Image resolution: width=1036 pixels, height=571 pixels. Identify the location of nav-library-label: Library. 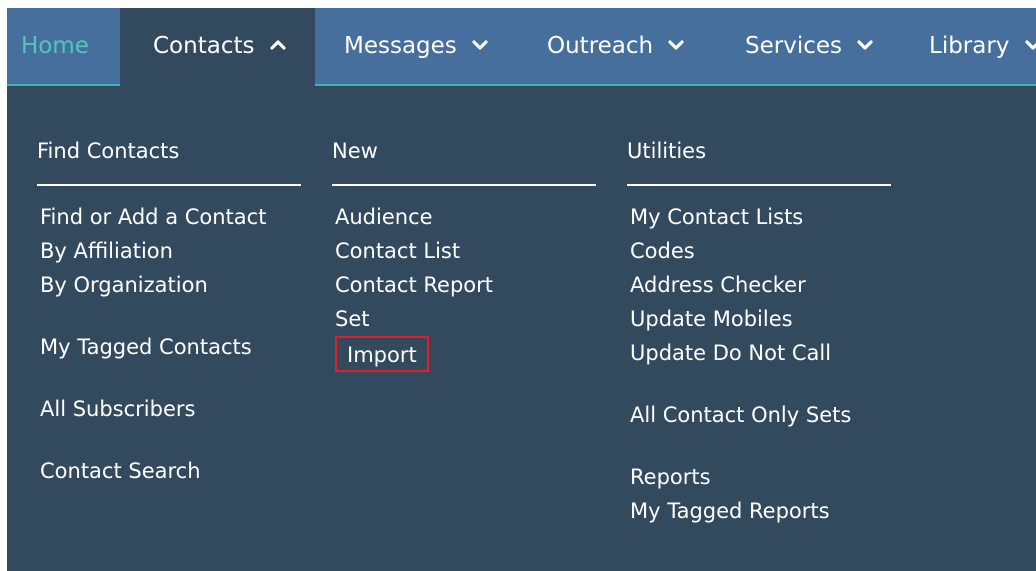
(969, 46).